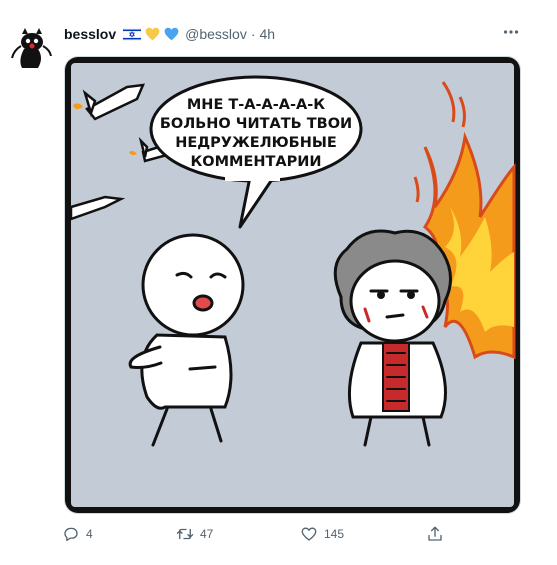 Image resolution: width=557 pixels, height=565 pixels. Describe the element at coordinates (256, 143) in the screenshot. I see `speech-line-3: НЕДРУЖЕЛЮБНЫЕ` at that location.